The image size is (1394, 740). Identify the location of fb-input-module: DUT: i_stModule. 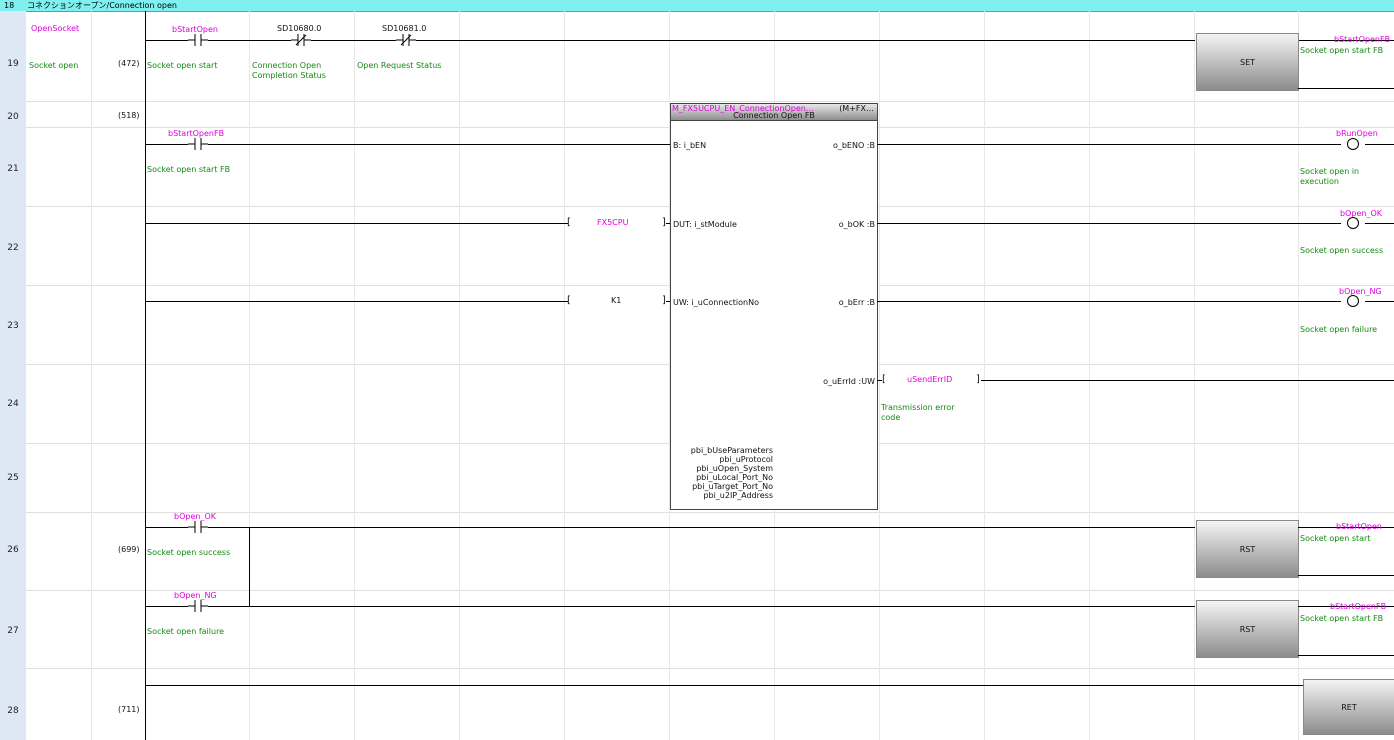
(705, 224).